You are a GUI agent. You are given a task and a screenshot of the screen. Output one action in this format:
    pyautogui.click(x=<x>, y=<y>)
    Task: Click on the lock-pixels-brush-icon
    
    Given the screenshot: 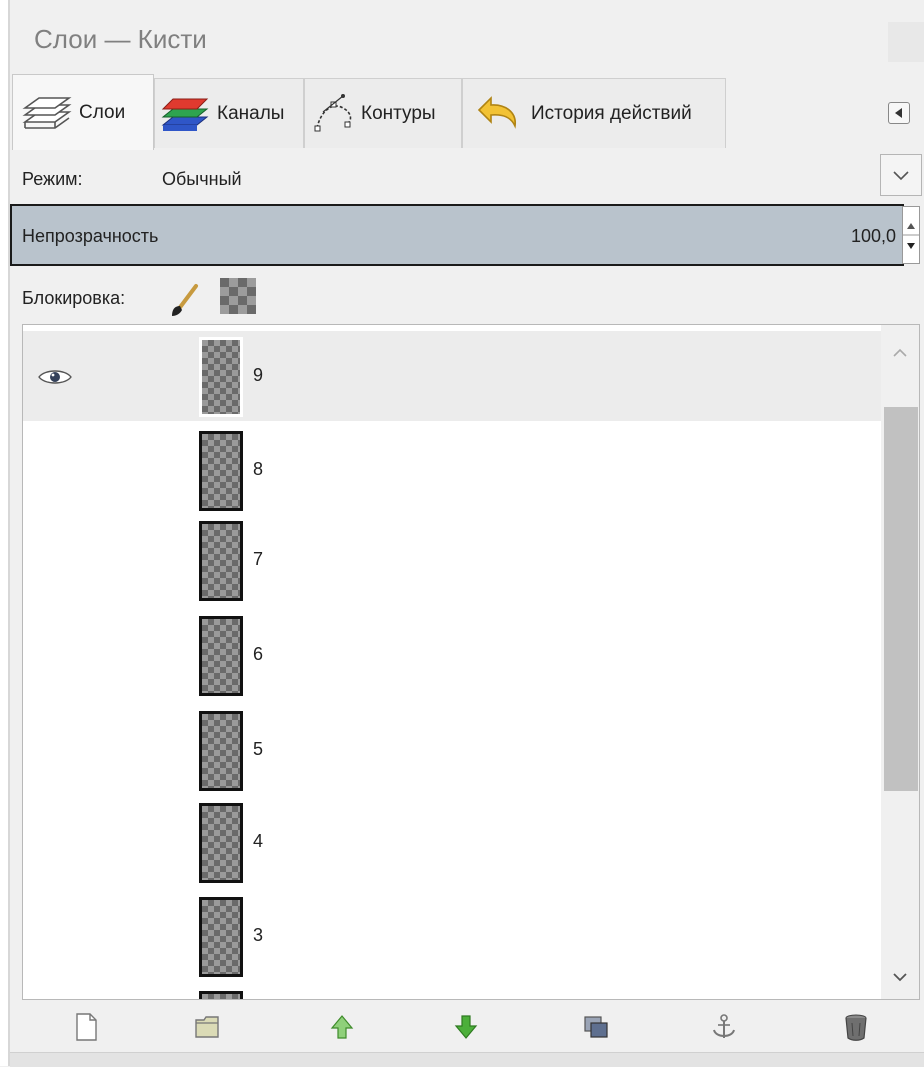 What is the action you would take?
    pyautogui.click(x=185, y=299)
    